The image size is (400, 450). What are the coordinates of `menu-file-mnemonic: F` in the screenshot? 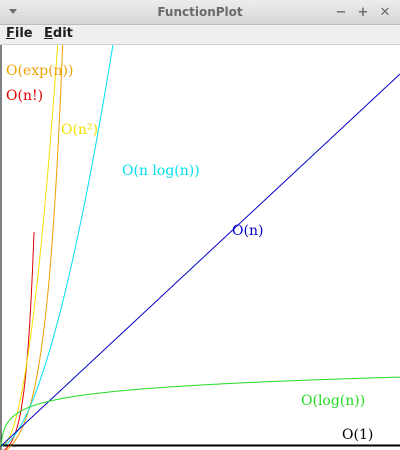 It's located at (10, 33).